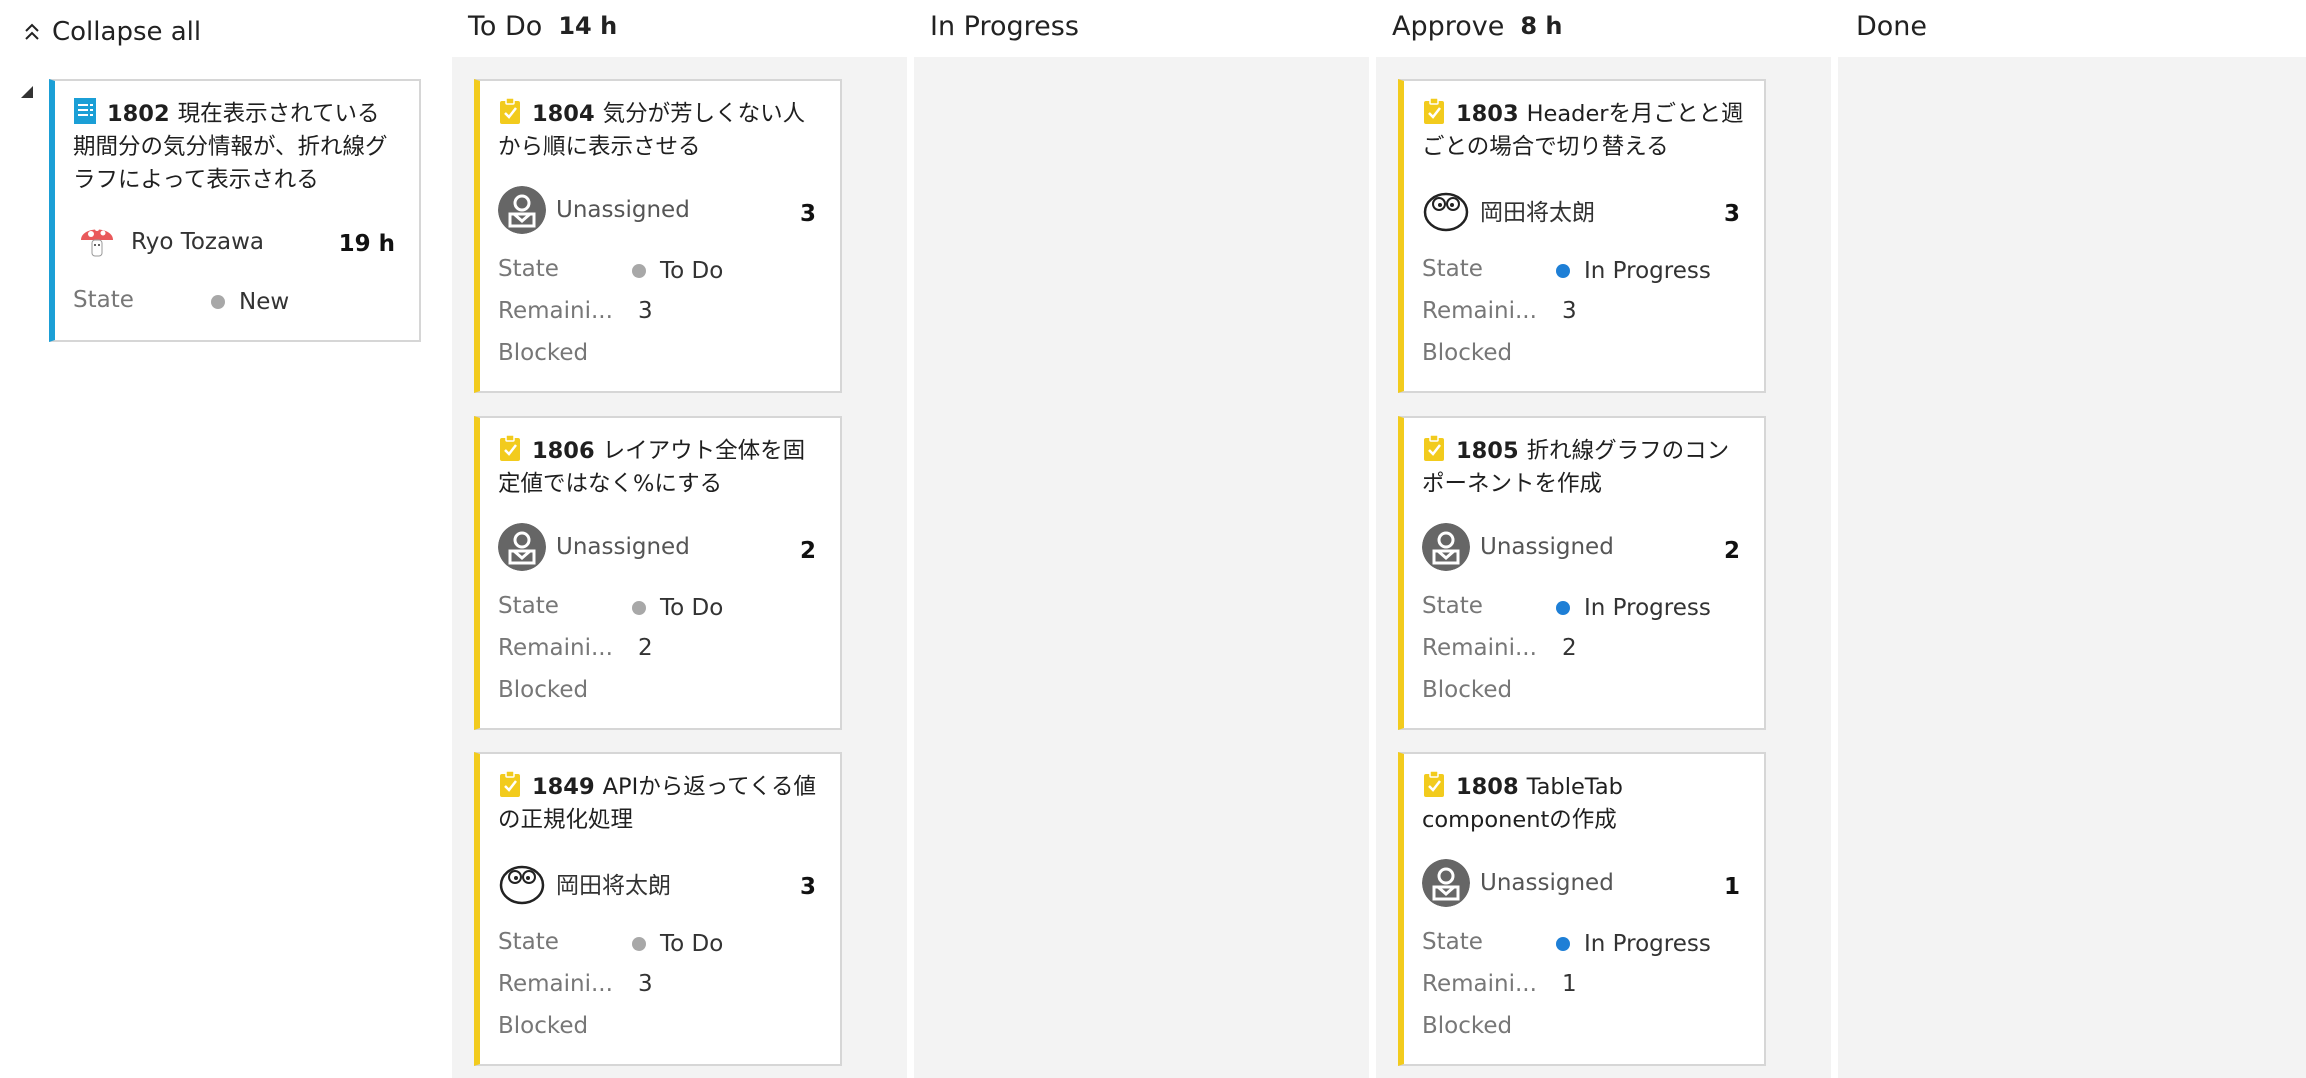 This screenshot has width=2306, height=1078. What do you see at coordinates (1569, 984) in the screenshot?
I see `remaining-value: 1` at bounding box center [1569, 984].